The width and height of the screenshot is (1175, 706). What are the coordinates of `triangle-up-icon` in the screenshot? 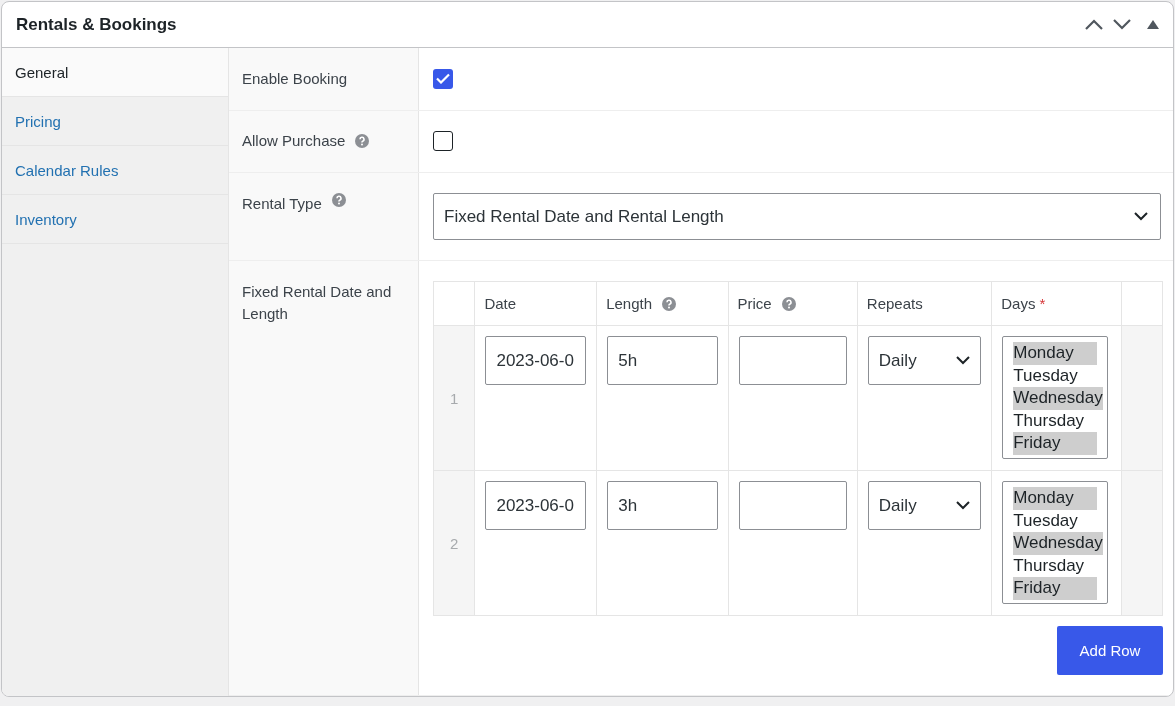 It's located at (1153, 24).